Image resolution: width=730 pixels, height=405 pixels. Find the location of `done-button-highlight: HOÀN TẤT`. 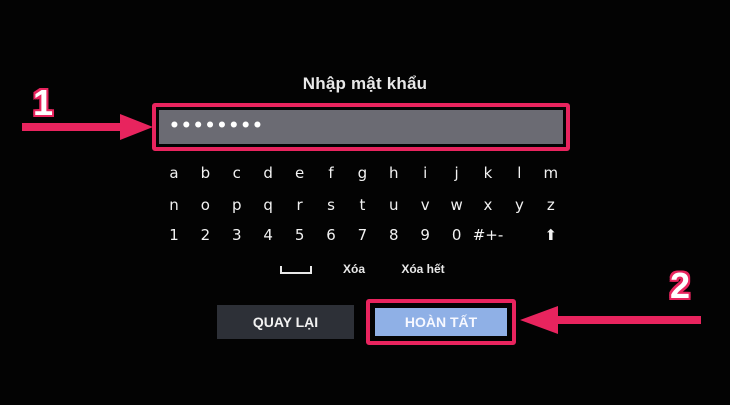

done-button-highlight: HOÀN TẤT is located at coordinates (441, 322).